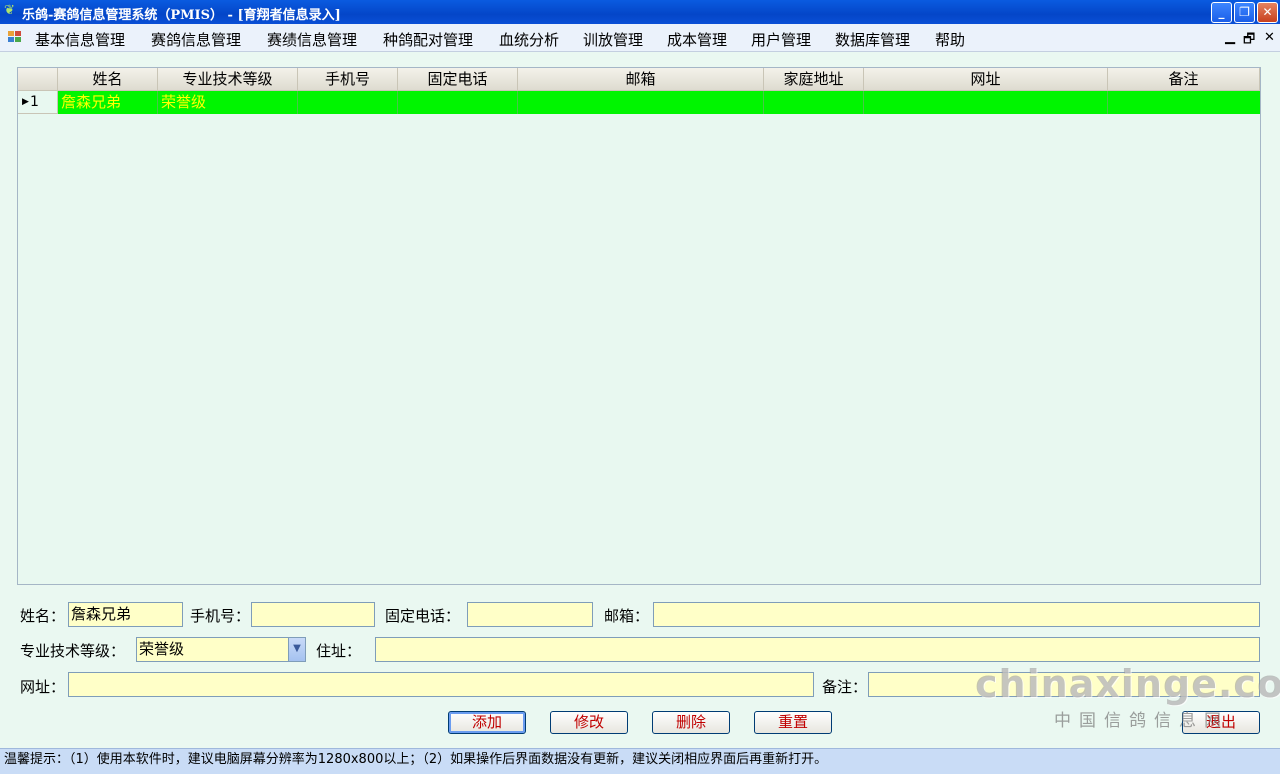  What do you see at coordinates (181, 15) in the screenshot?
I see `window-title: 乐鸽-赛鸽信息管理系统（PMIS） - [育翔者信息录入]` at bounding box center [181, 15].